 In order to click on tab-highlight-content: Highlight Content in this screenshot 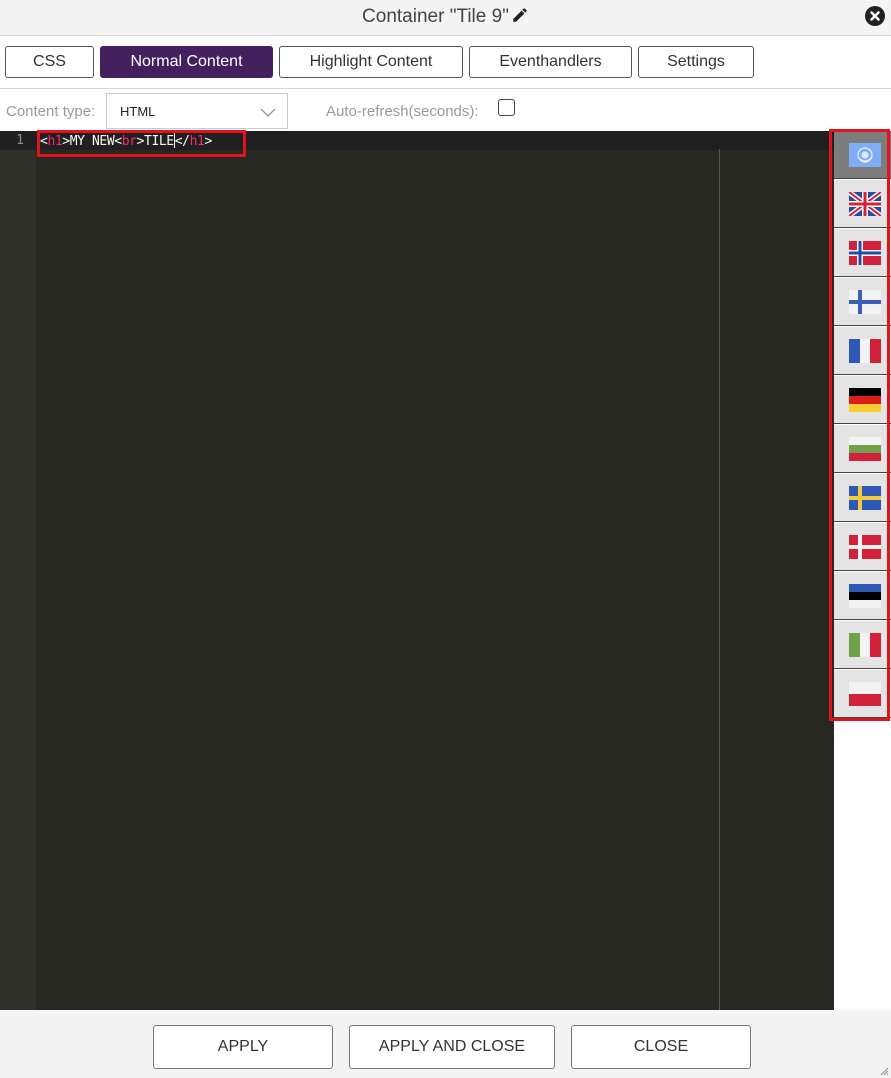, I will do `click(371, 62)`.